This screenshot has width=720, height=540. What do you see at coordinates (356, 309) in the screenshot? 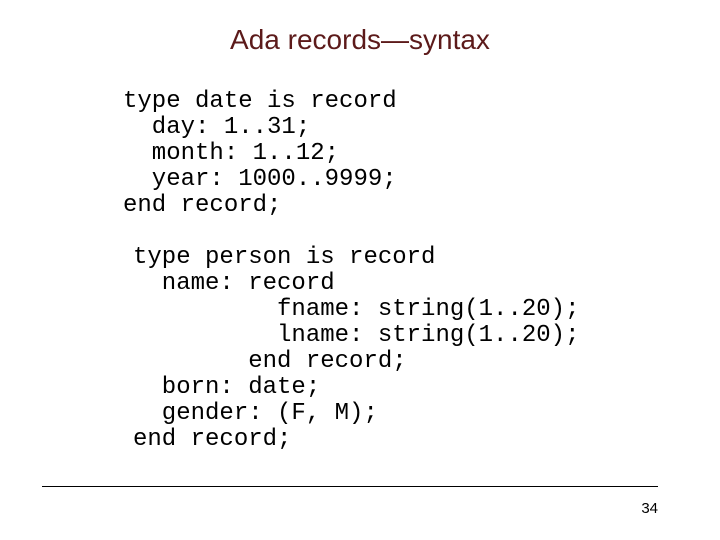
I see `code-line: fname: string(1..20);` at bounding box center [356, 309].